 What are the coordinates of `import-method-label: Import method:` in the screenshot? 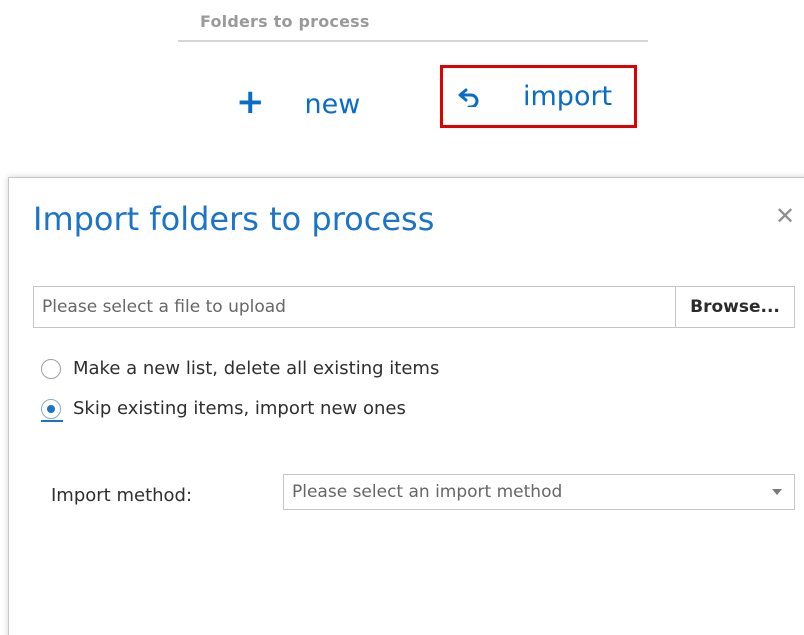 It's located at (122, 495).